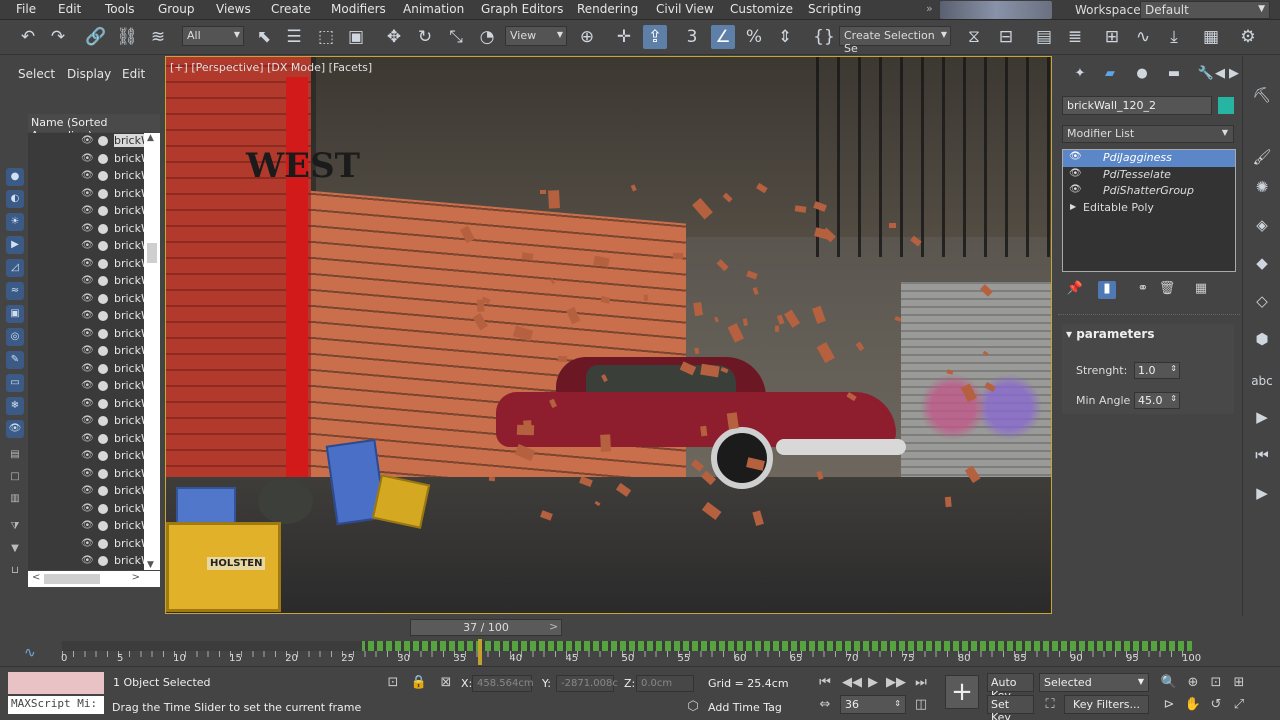 The width and height of the screenshot is (1280, 720). What do you see at coordinates (1262, 265) in the screenshot?
I see `fracture-icon: ◆` at bounding box center [1262, 265].